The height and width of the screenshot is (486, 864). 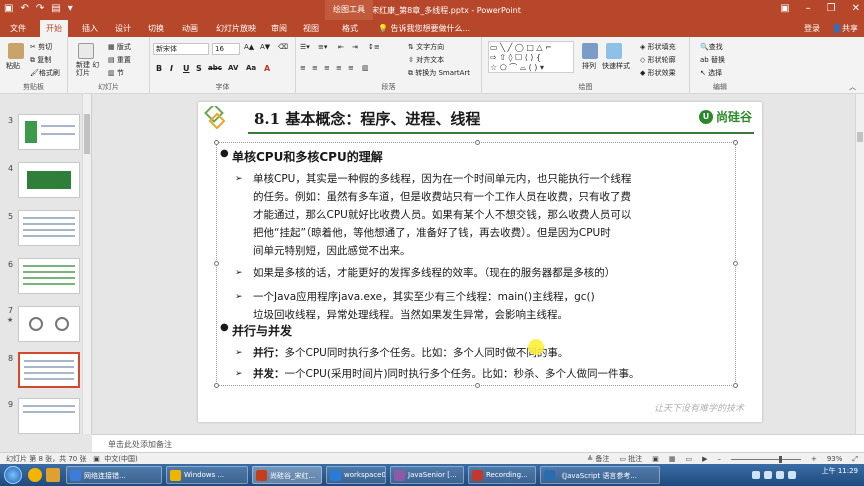 I want to click on increase-indent-icon: ⇥, so click(x=355, y=47).